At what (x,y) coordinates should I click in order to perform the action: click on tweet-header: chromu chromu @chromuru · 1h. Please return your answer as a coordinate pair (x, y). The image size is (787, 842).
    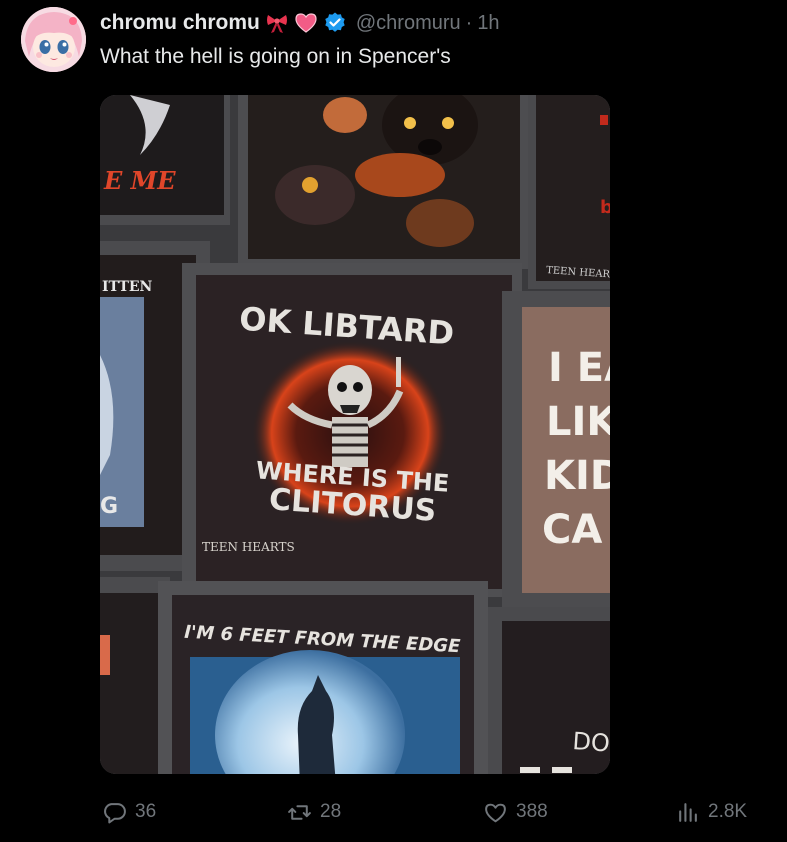
    Looking at the image, I should click on (300, 23).